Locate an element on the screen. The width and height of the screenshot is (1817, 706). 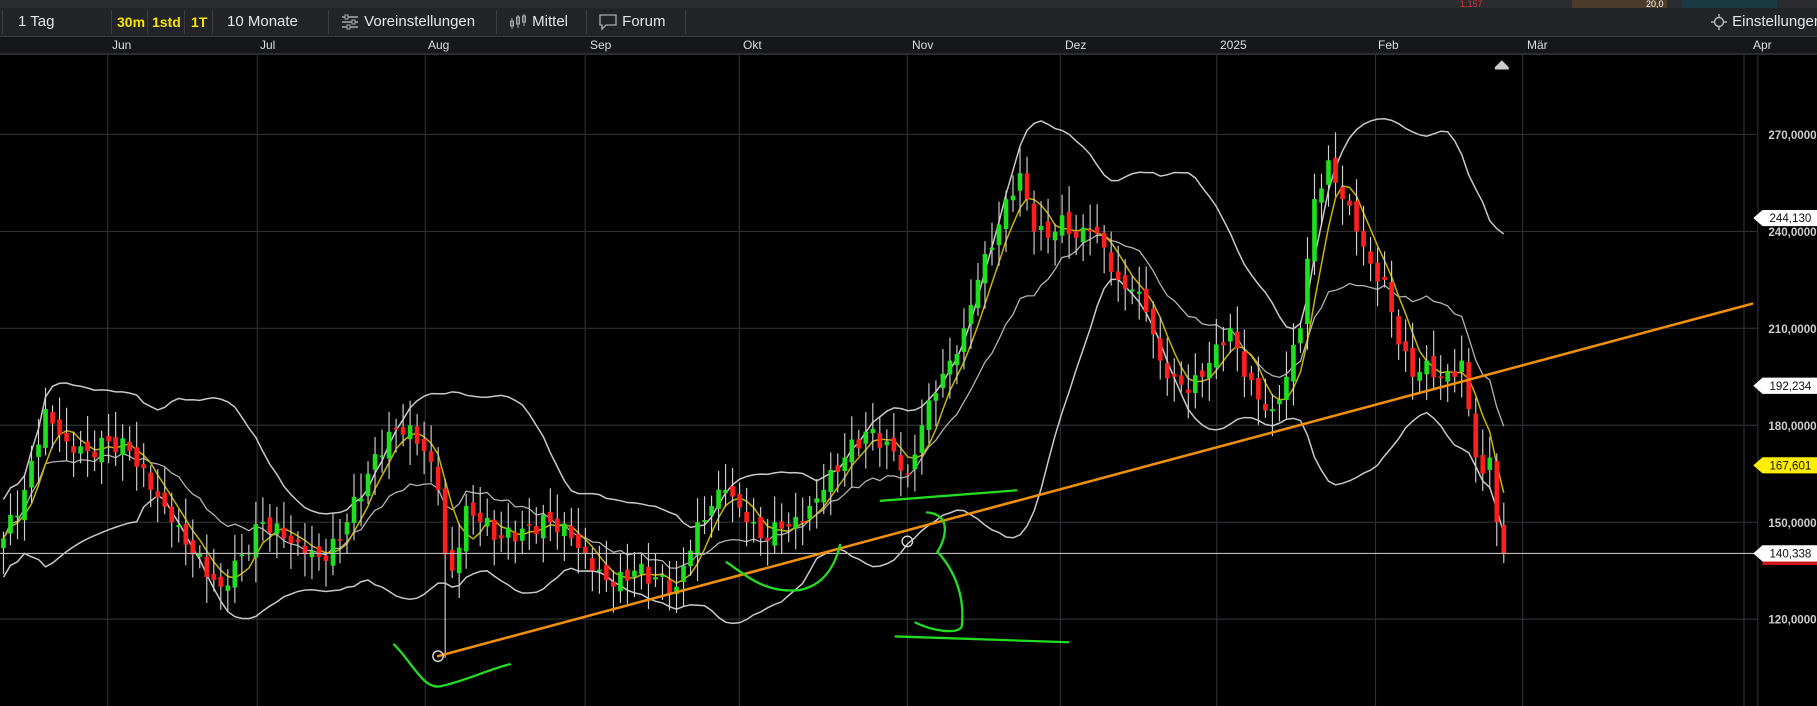
price-axis-label: 120,0000 is located at coordinates (1792, 621).